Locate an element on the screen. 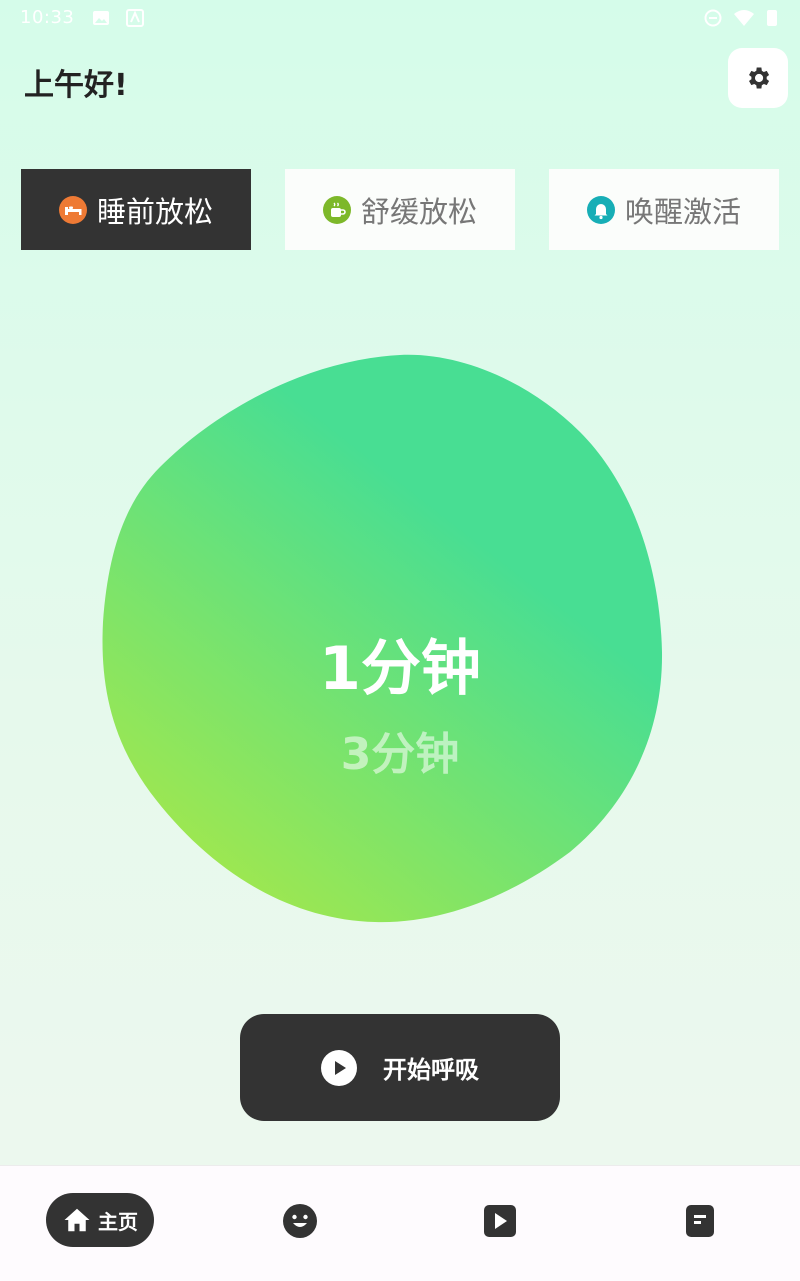 The height and width of the screenshot is (1281, 800). smiley-icon is located at coordinates (300, 1221).